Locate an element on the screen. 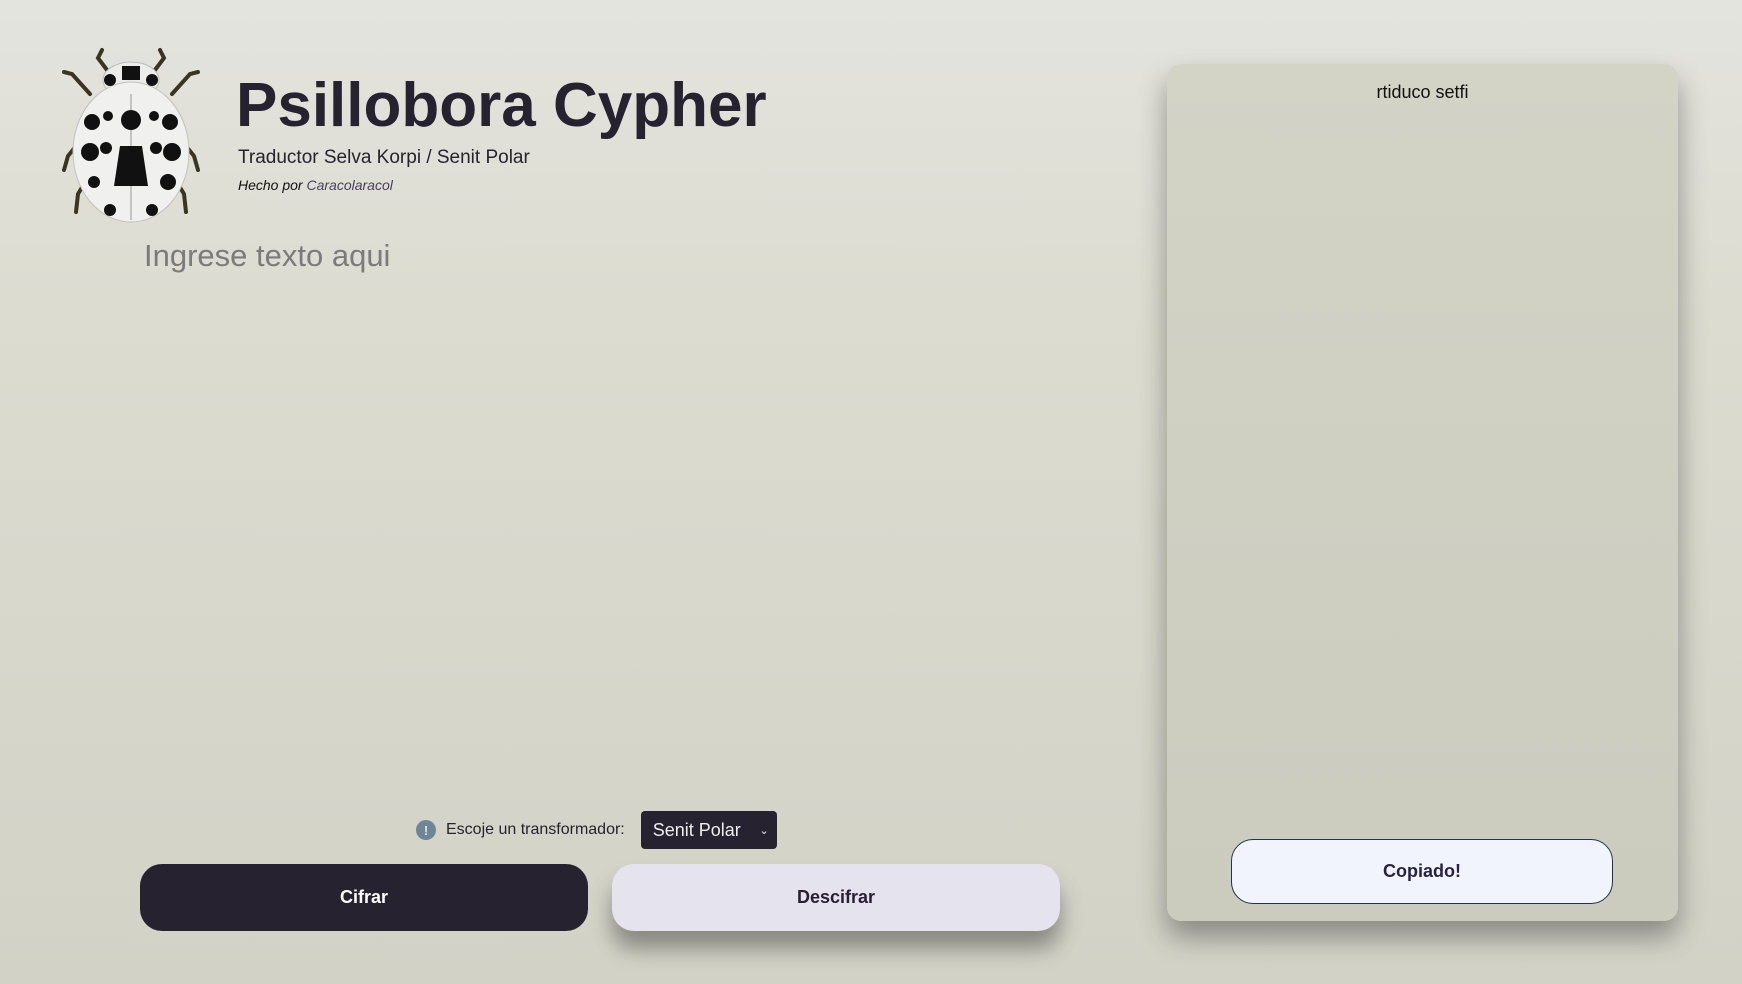 This screenshot has width=1742, height=984. transformer-label: Escoje un transformador: is located at coordinates (535, 829).